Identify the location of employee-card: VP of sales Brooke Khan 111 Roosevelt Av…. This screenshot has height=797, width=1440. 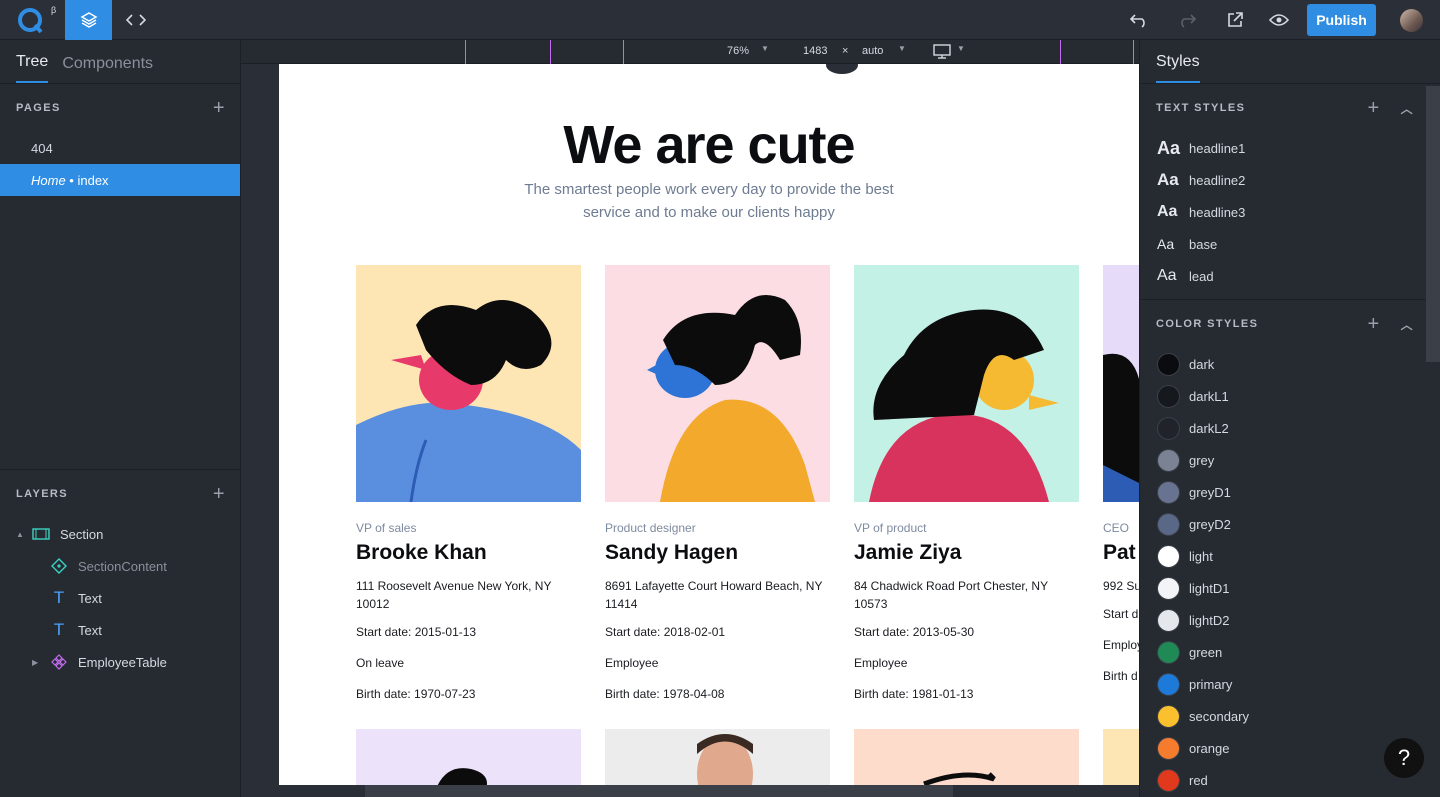
(468, 483).